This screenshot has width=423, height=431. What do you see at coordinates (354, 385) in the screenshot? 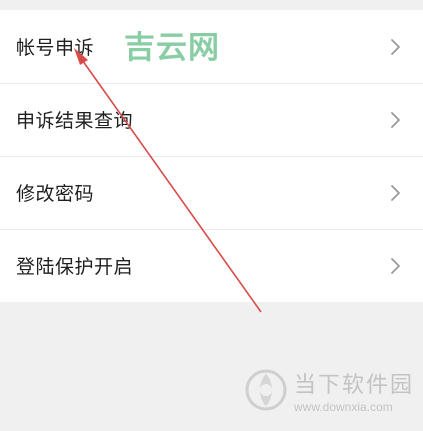
I see `watermark-title: 当下软件园` at bounding box center [354, 385].